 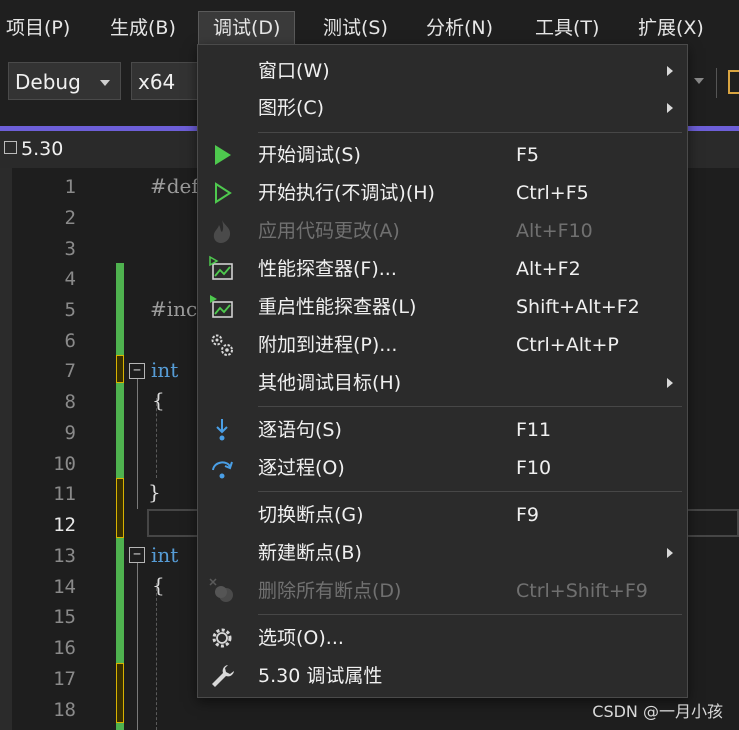 I want to click on menu-item-shortcut: F11, so click(x=534, y=430).